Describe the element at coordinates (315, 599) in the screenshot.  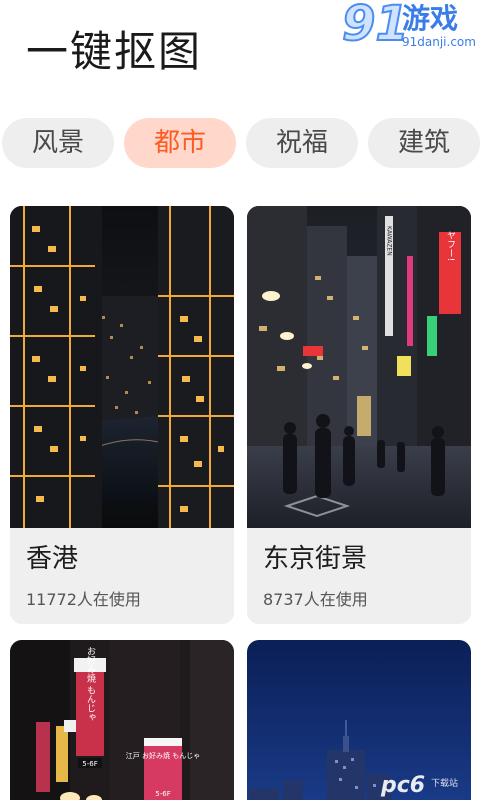
I see `card-usage-count: 8737人在使用` at that location.